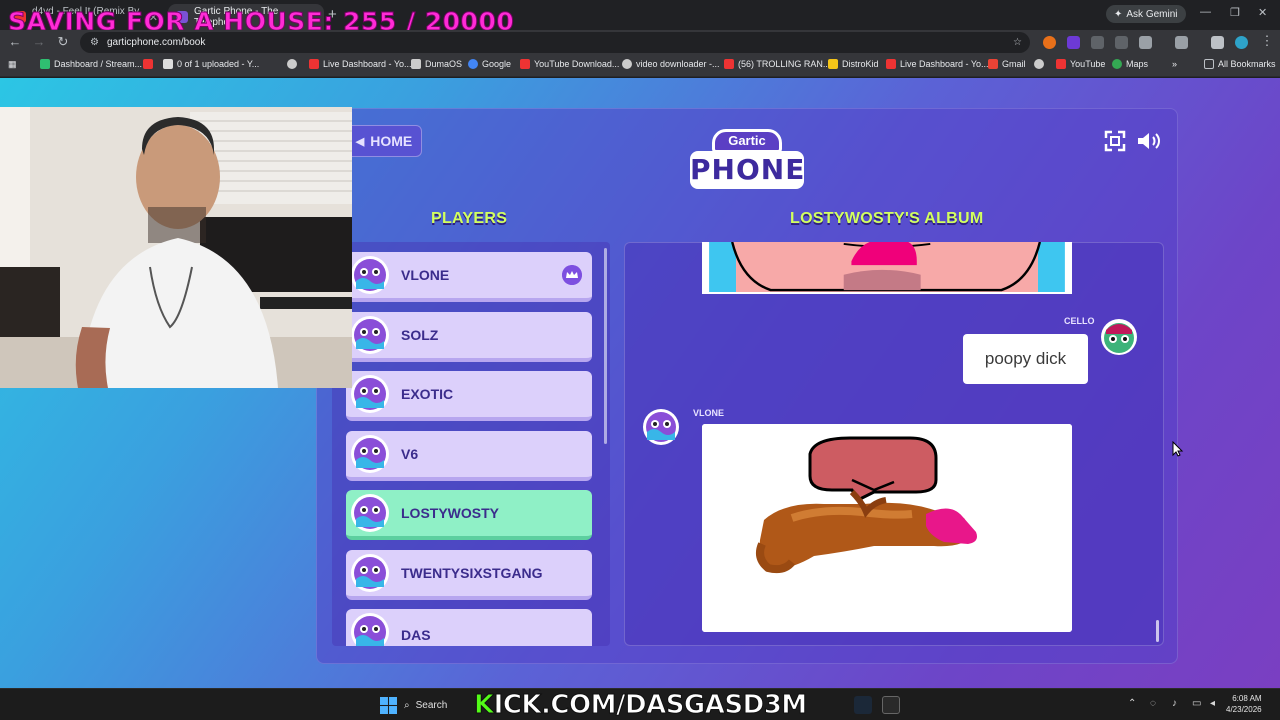 The image size is (1280, 720). What do you see at coordinates (555, 42) in the screenshot?
I see `url-bar: ⚙ garticphone.com/book ☆` at bounding box center [555, 42].